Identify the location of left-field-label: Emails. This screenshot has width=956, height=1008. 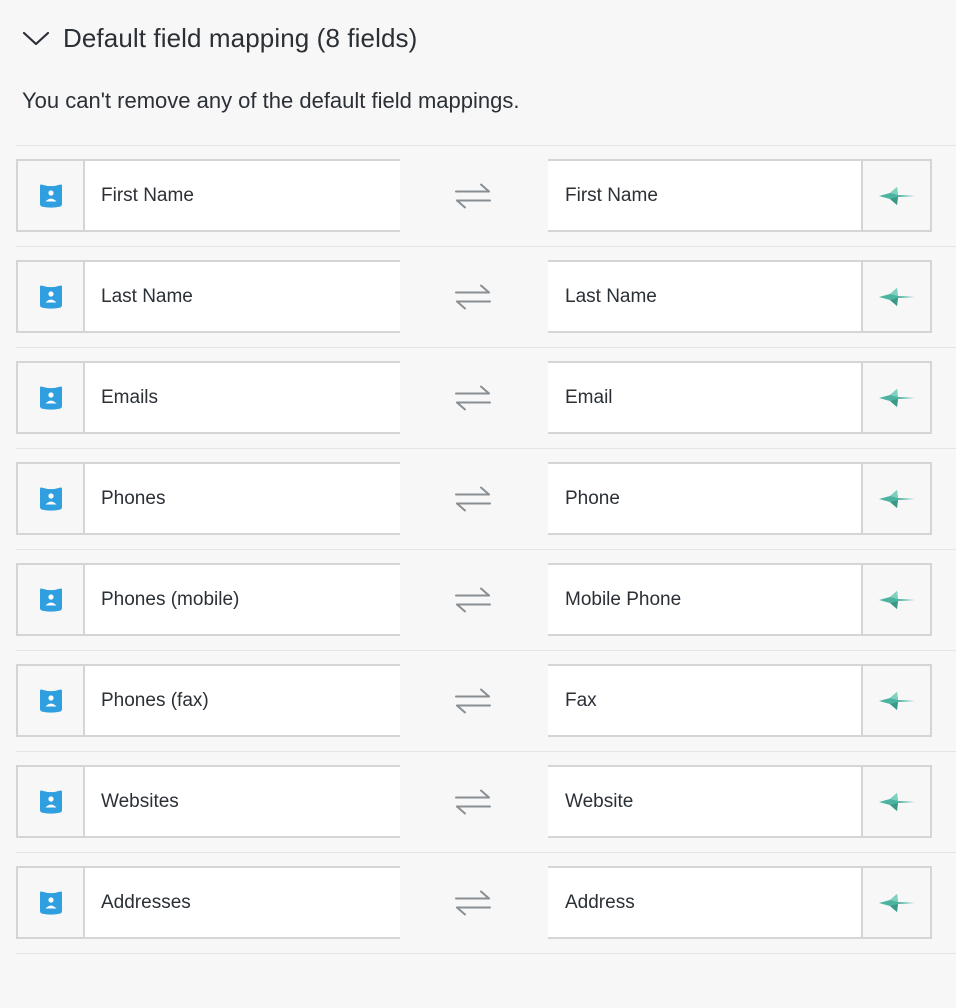
(242, 397).